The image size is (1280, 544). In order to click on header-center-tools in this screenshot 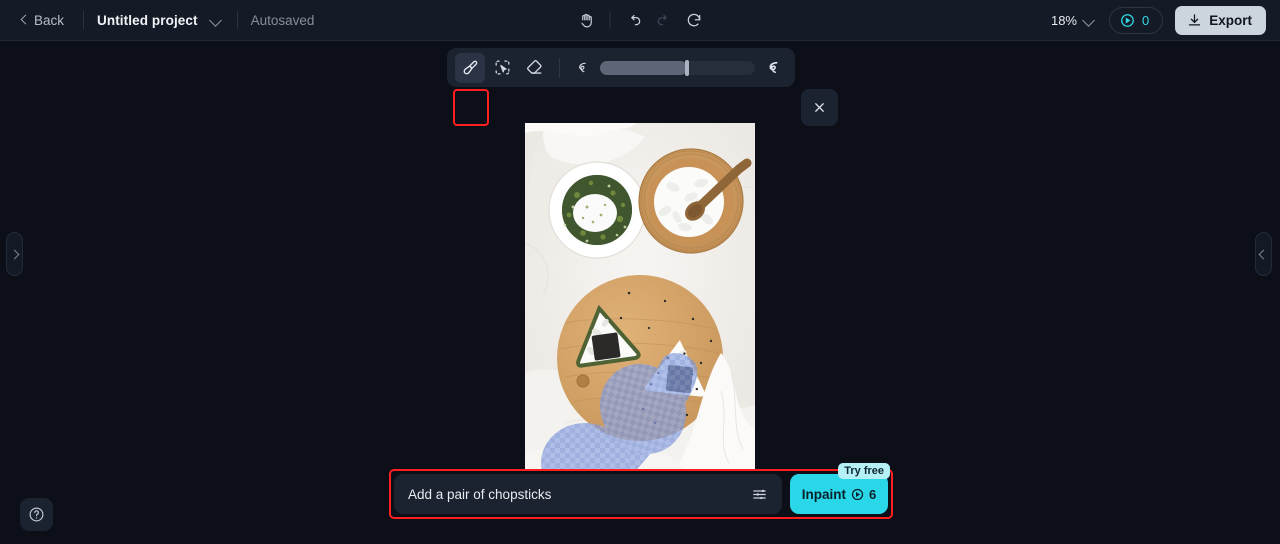, I will do `click(640, 20)`.